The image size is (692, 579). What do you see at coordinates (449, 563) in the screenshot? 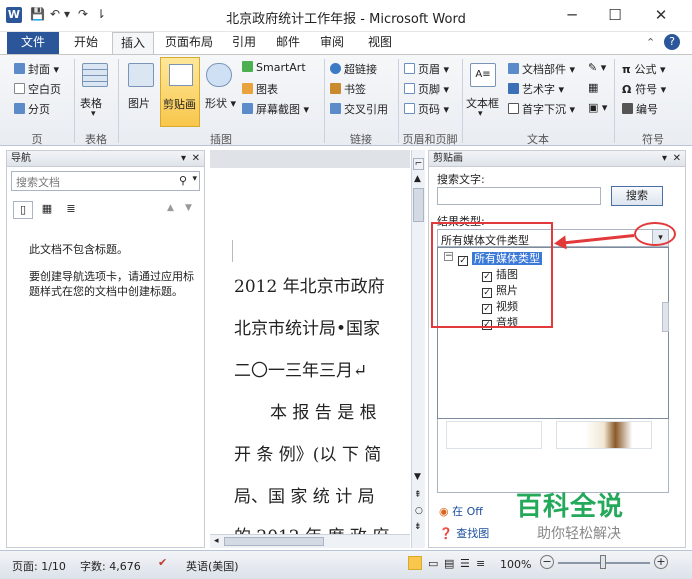
I see `web-layout-icon: ▤` at bounding box center [449, 563].